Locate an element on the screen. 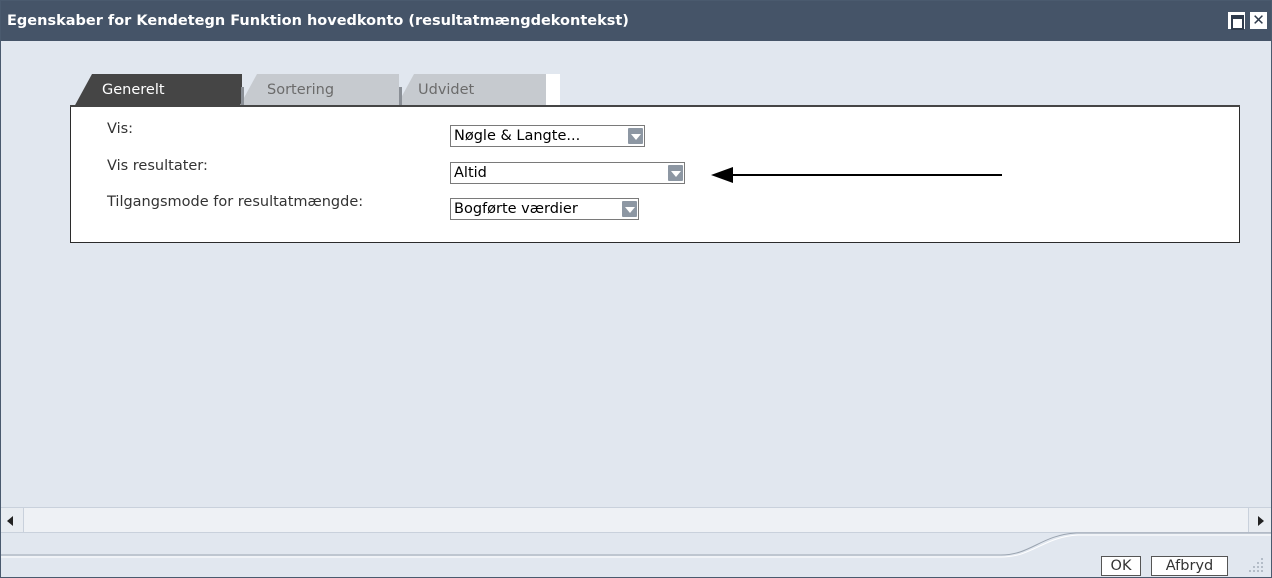  panel-top-border is located at coordinates (655, 106).